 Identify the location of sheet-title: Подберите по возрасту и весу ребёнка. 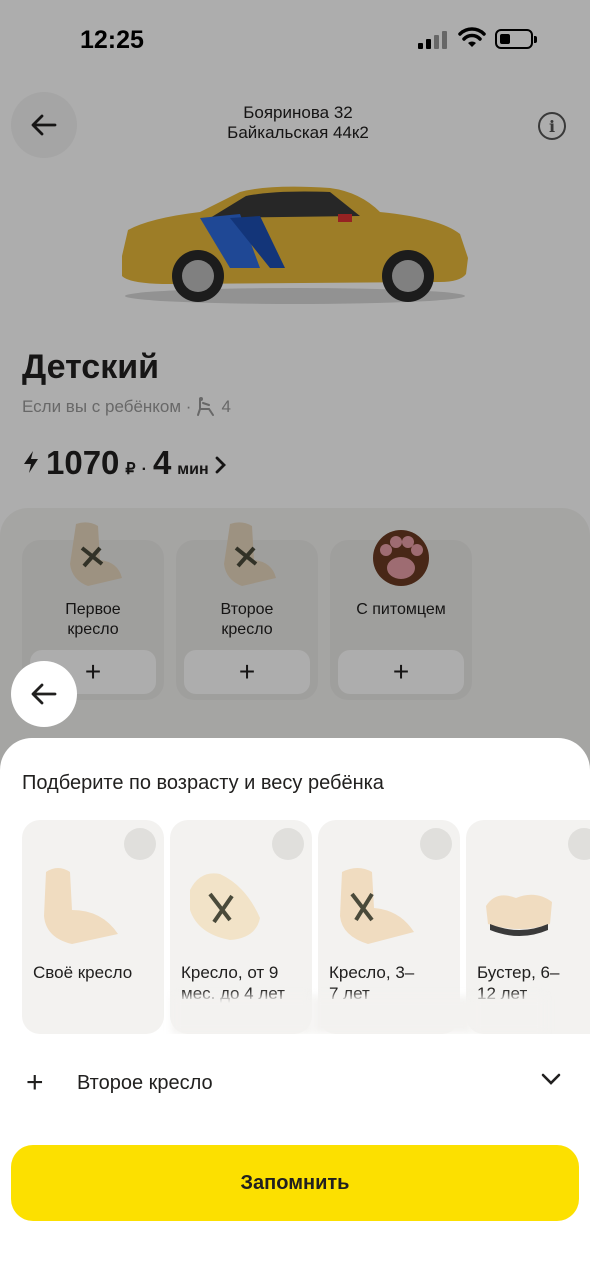
(203, 783).